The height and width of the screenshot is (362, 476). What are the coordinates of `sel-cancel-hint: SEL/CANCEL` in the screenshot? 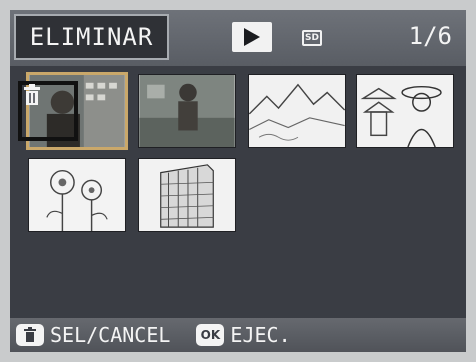 It's located at (93, 335).